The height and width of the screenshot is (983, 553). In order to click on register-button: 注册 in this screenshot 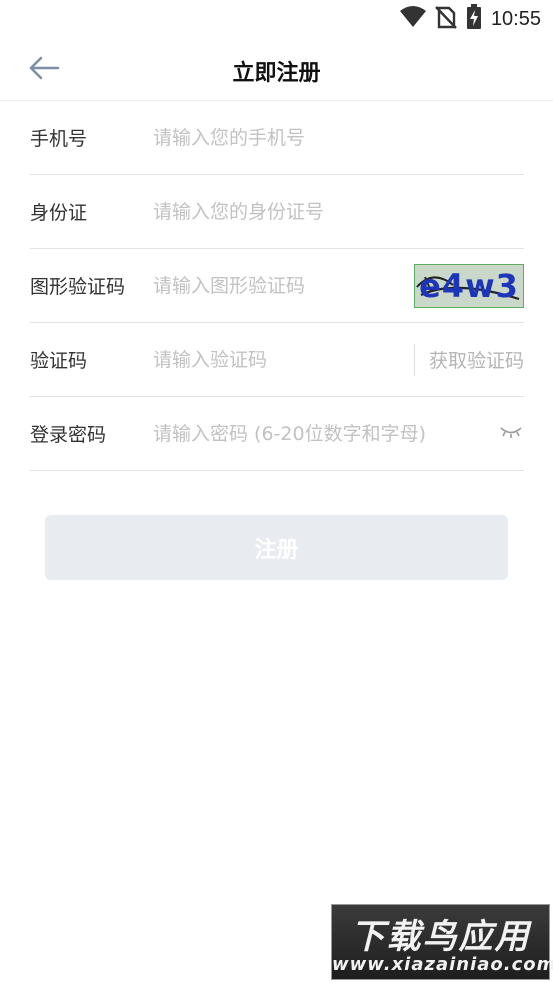, I will do `click(276, 547)`.